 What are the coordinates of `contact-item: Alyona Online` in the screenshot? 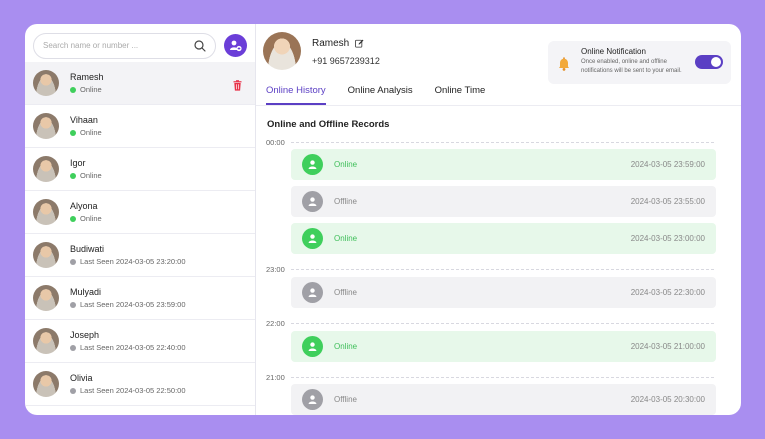 It's located at (140, 212).